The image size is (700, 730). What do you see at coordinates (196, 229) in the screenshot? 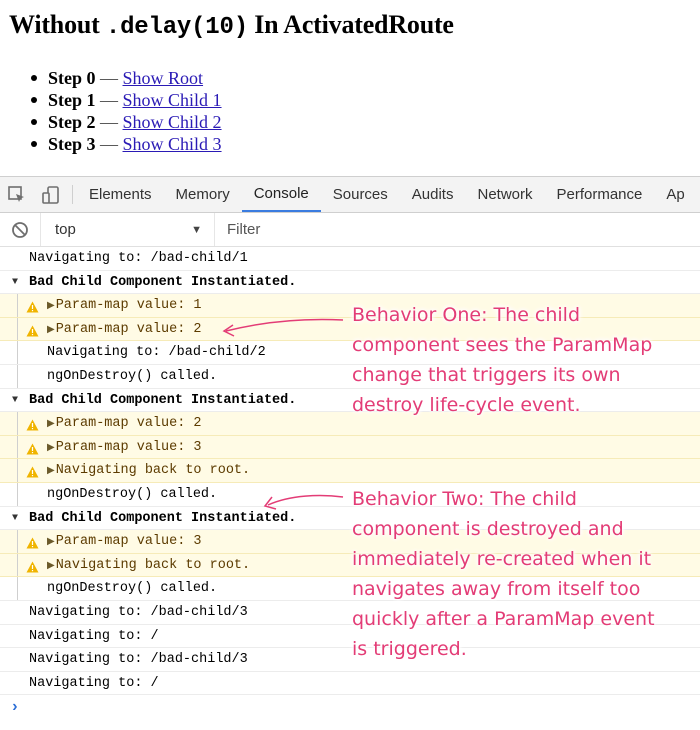
I see `dropdown-arrow-icon: ▼` at bounding box center [196, 229].